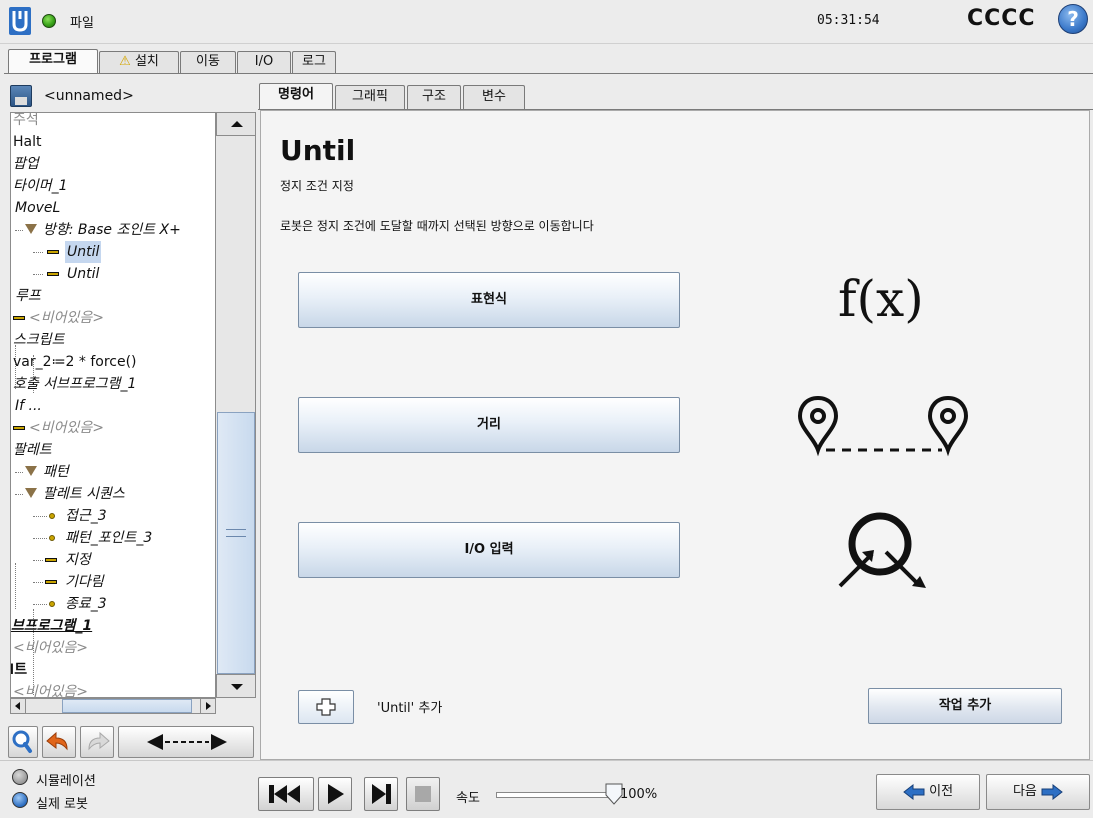  What do you see at coordinates (928, 792) in the screenshot?
I see `previous-button: 이전` at bounding box center [928, 792].